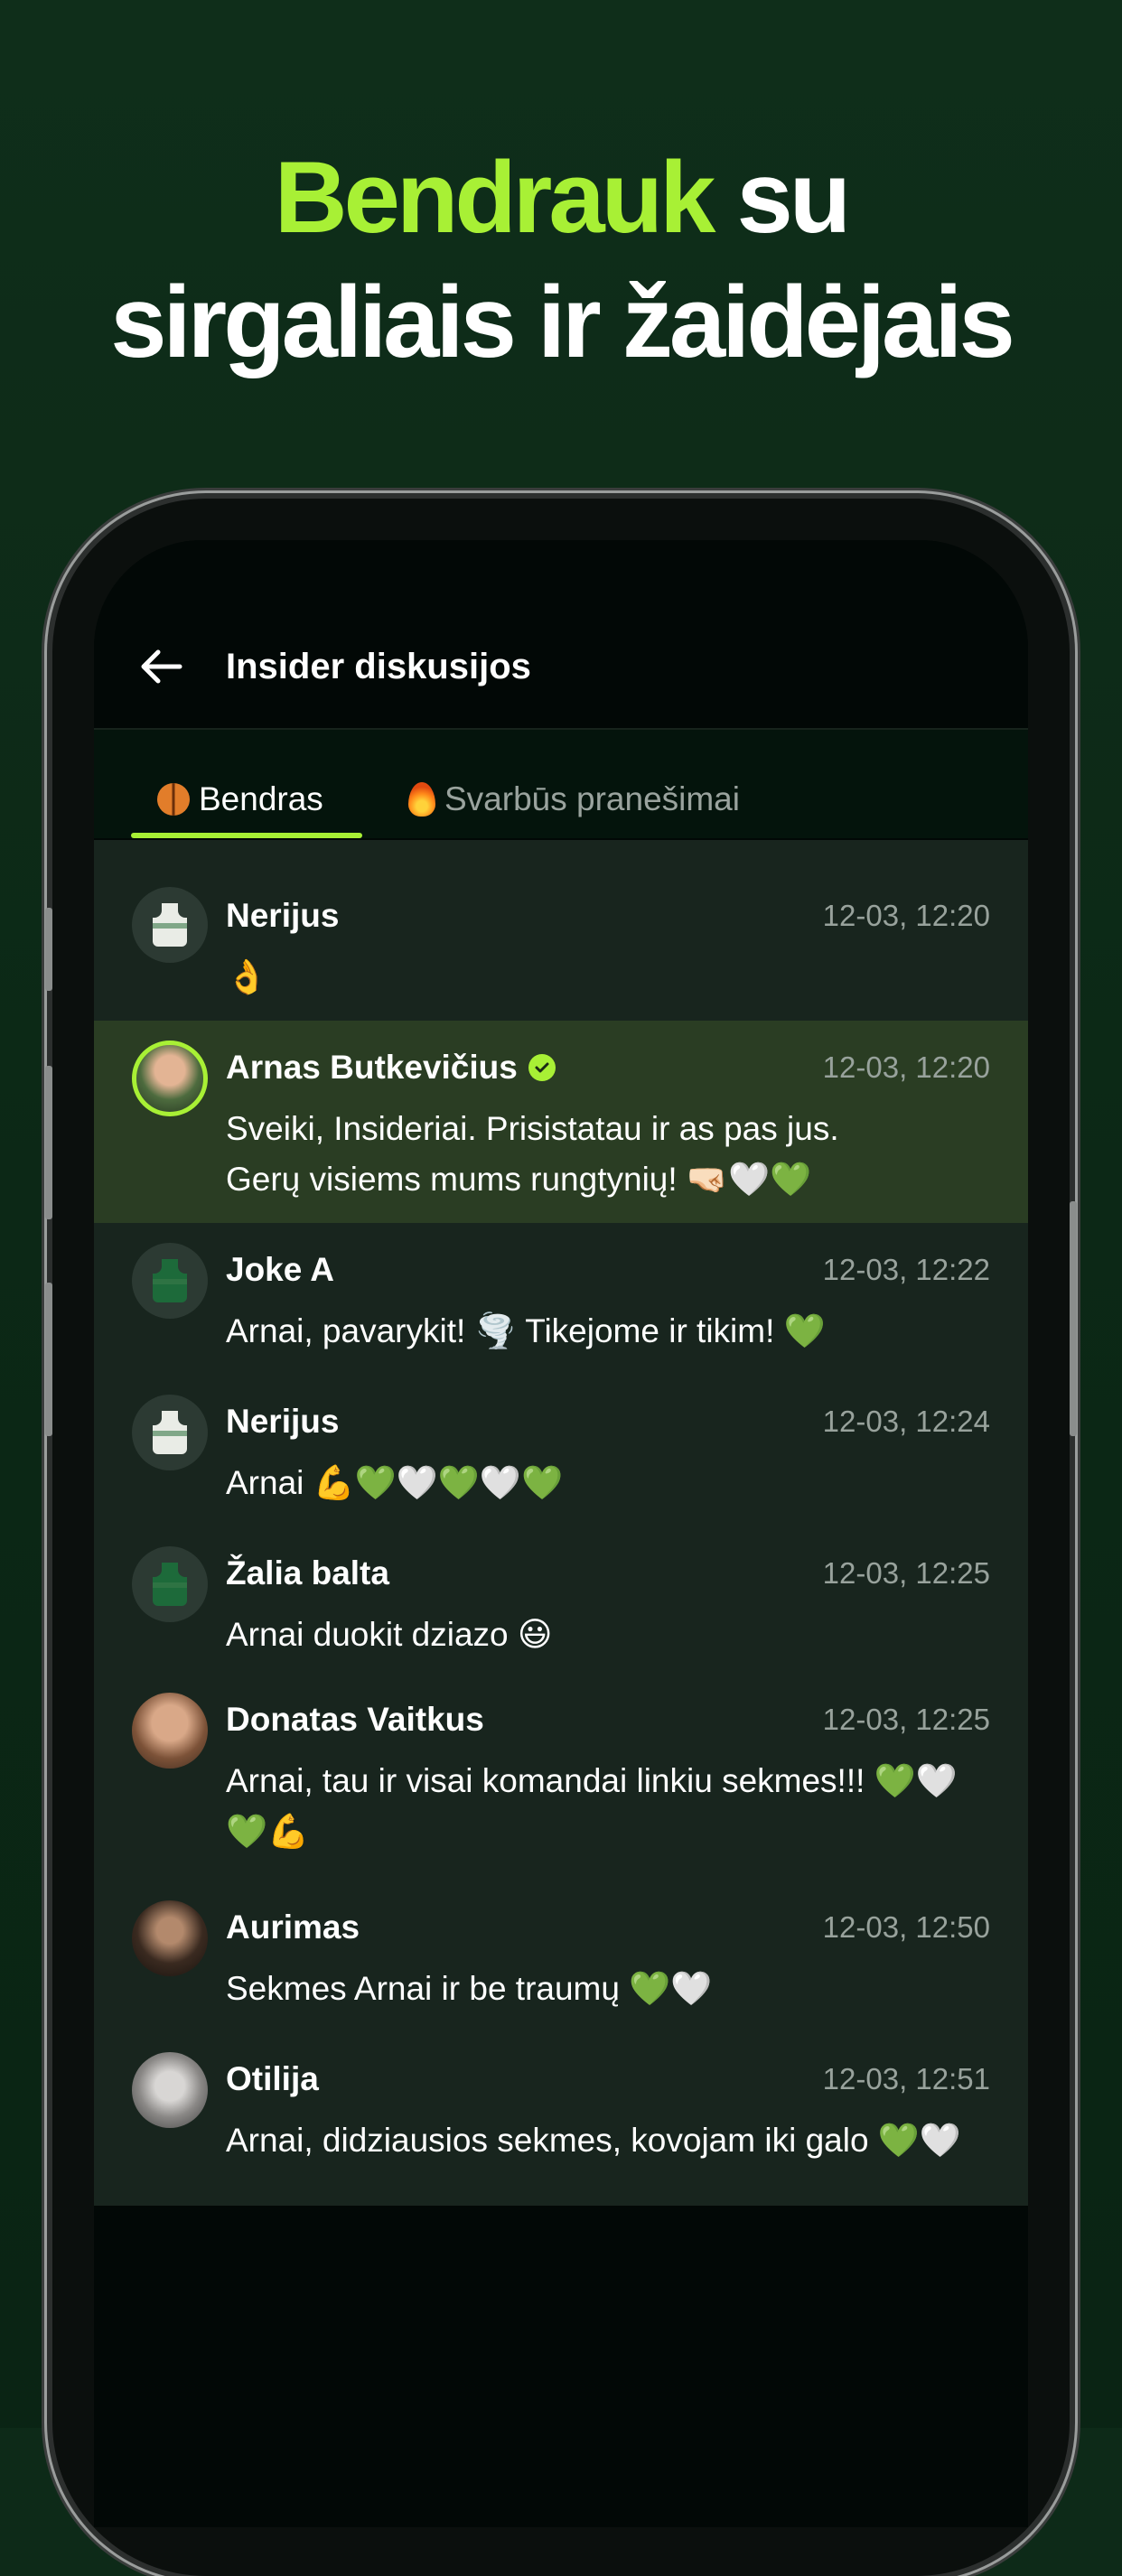 This screenshot has width=1122, height=2576. What do you see at coordinates (561, 634) in the screenshot?
I see `top-bar: Insider diskusijos` at bounding box center [561, 634].